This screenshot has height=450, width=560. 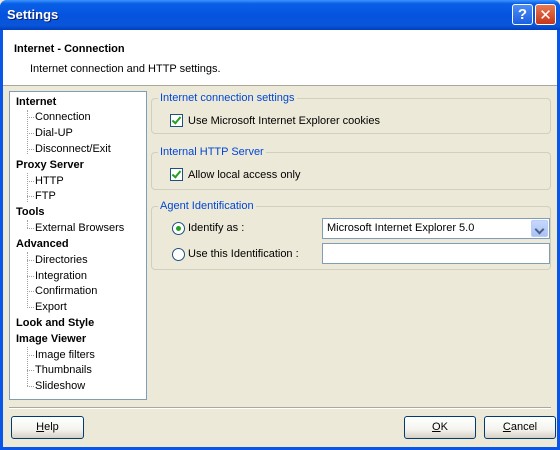 I want to click on chevron-down-icon, so click(x=539, y=228).